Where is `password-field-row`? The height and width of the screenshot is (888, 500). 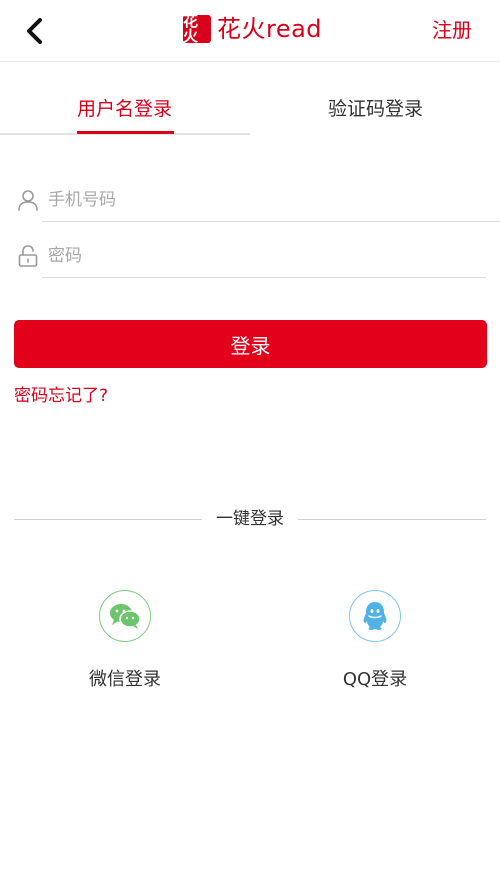 password-field-row is located at coordinates (250, 256).